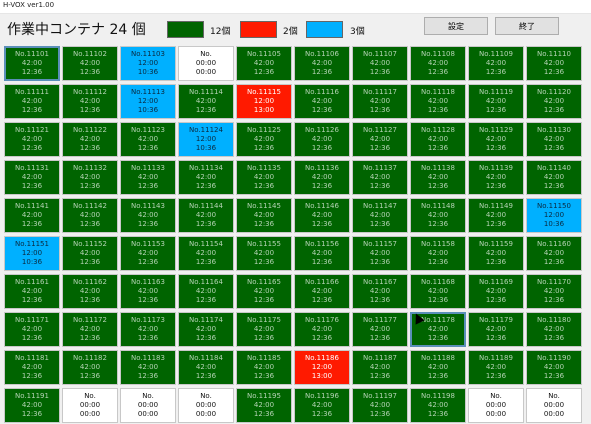  What do you see at coordinates (206, 329) in the screenshot?
I see `container-tile: No.11174 42:00 12:36` at bounding box center [206, 329].